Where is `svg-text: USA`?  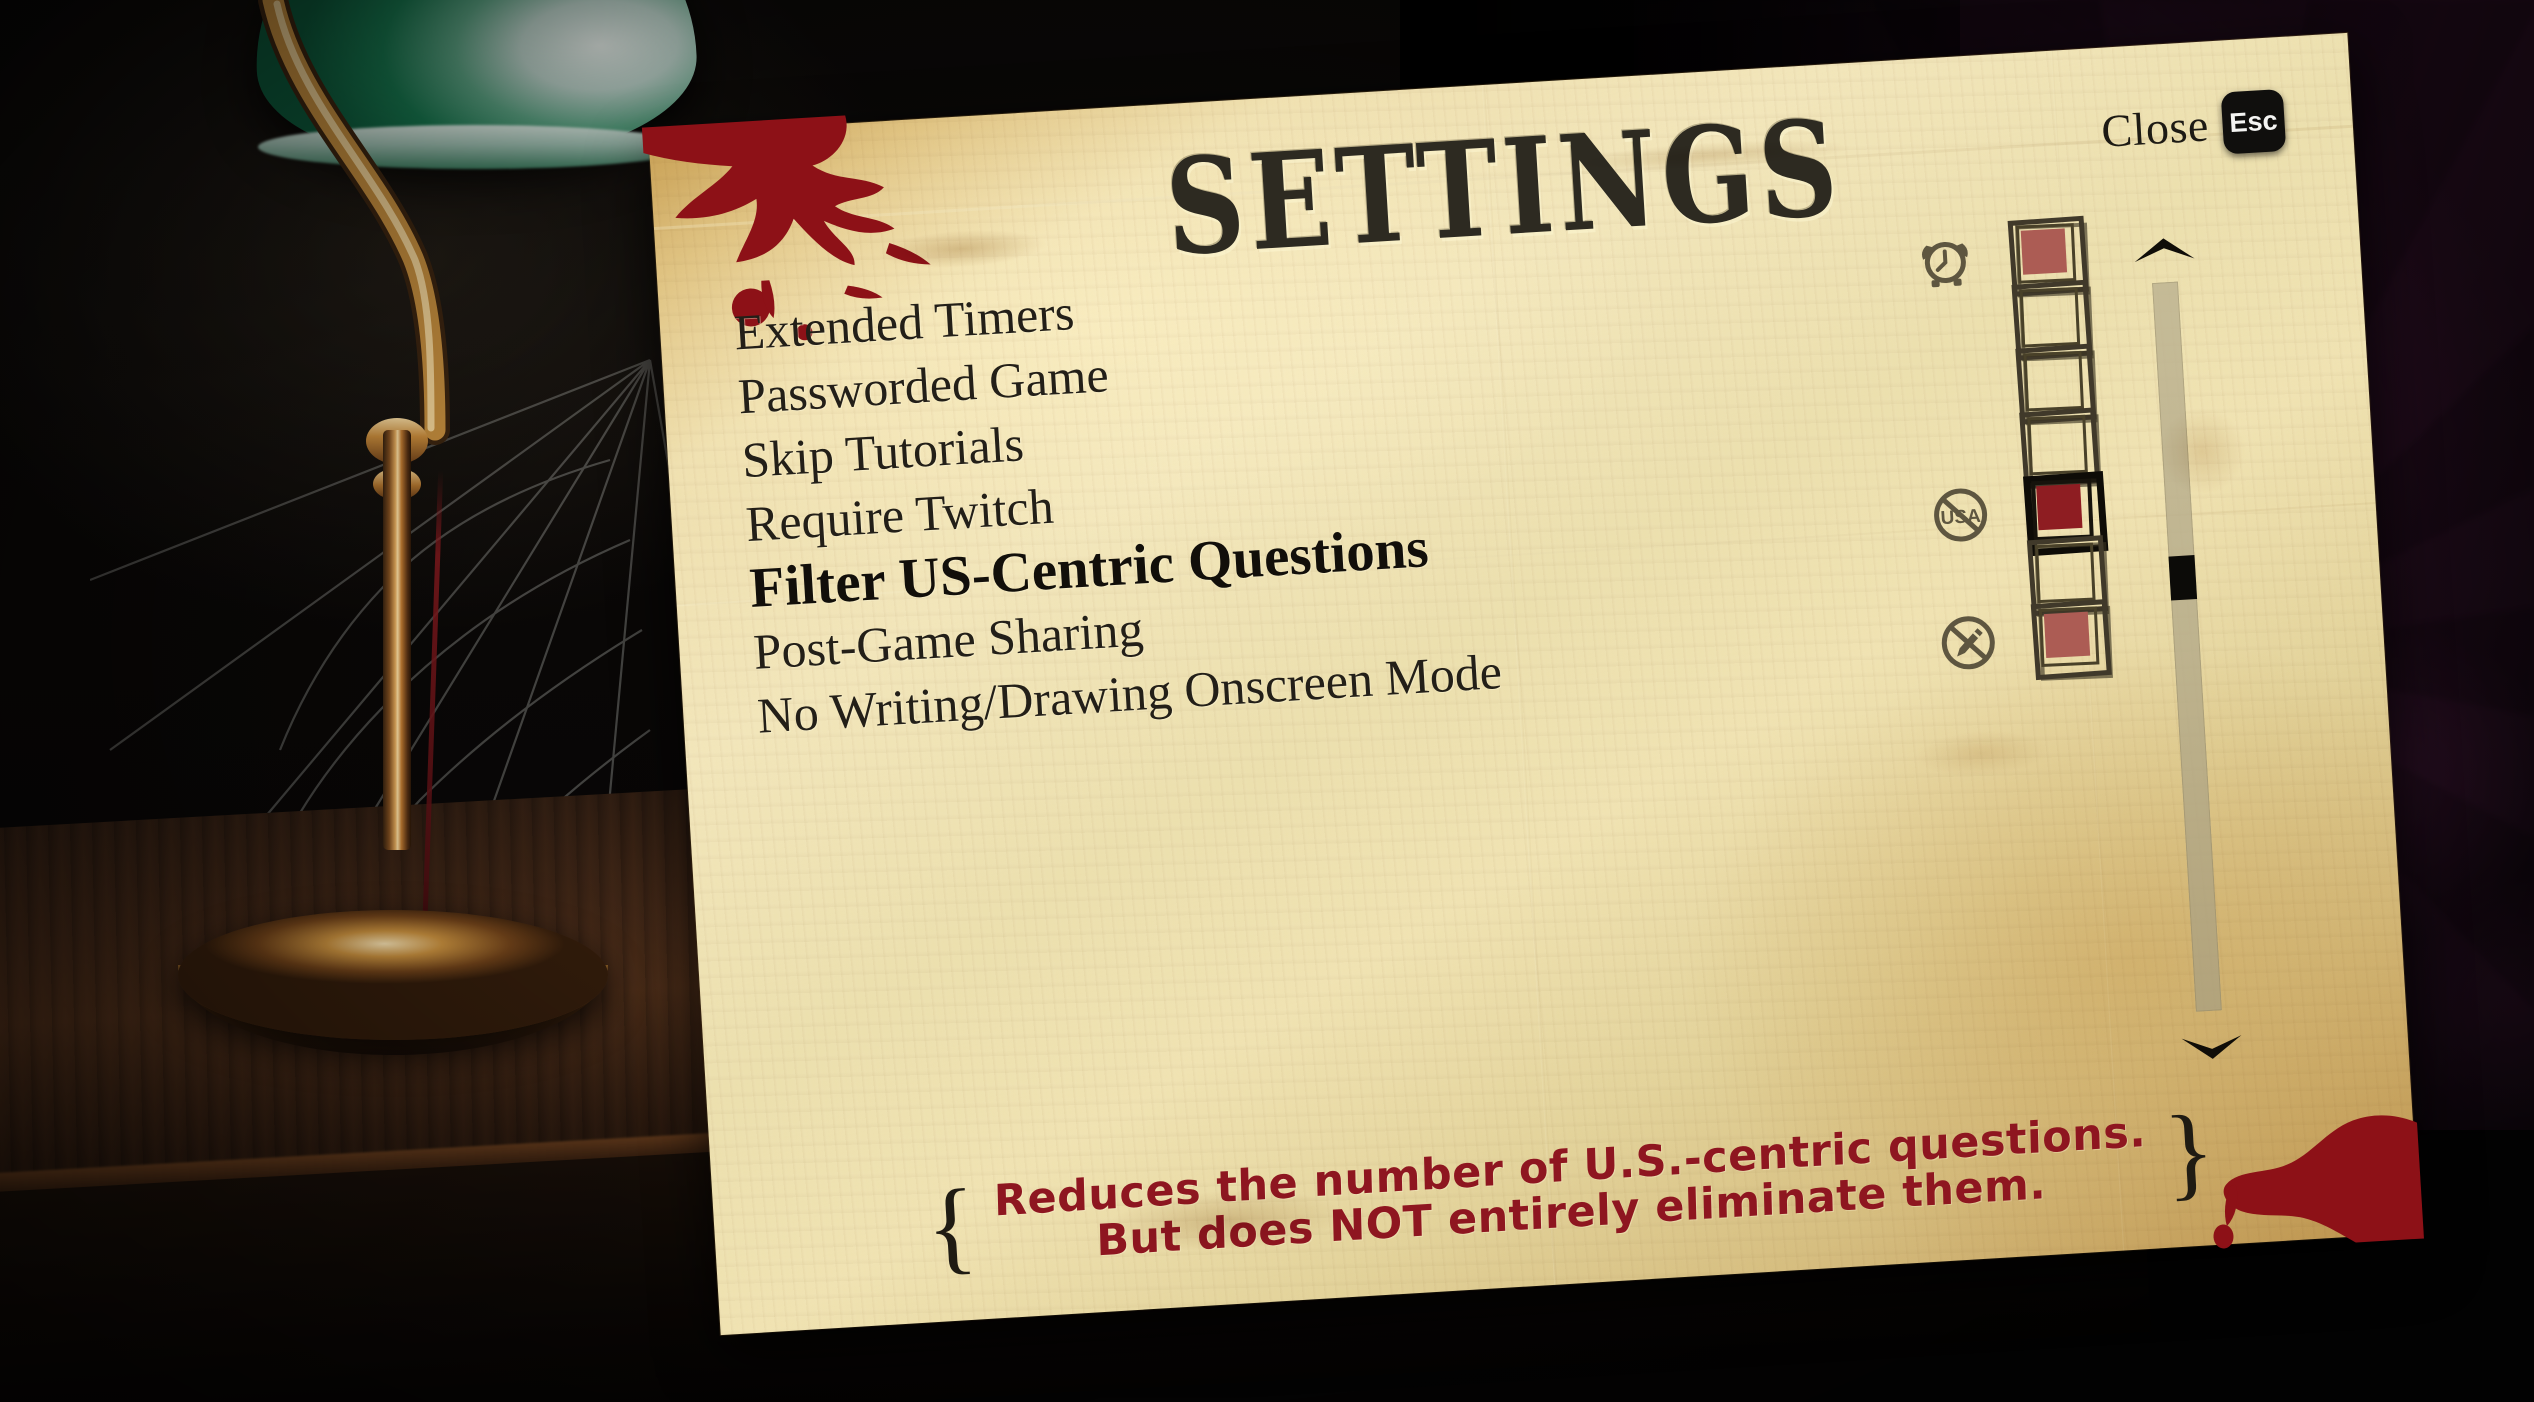 svg-text: USA is located at coordinates (1961, 517).